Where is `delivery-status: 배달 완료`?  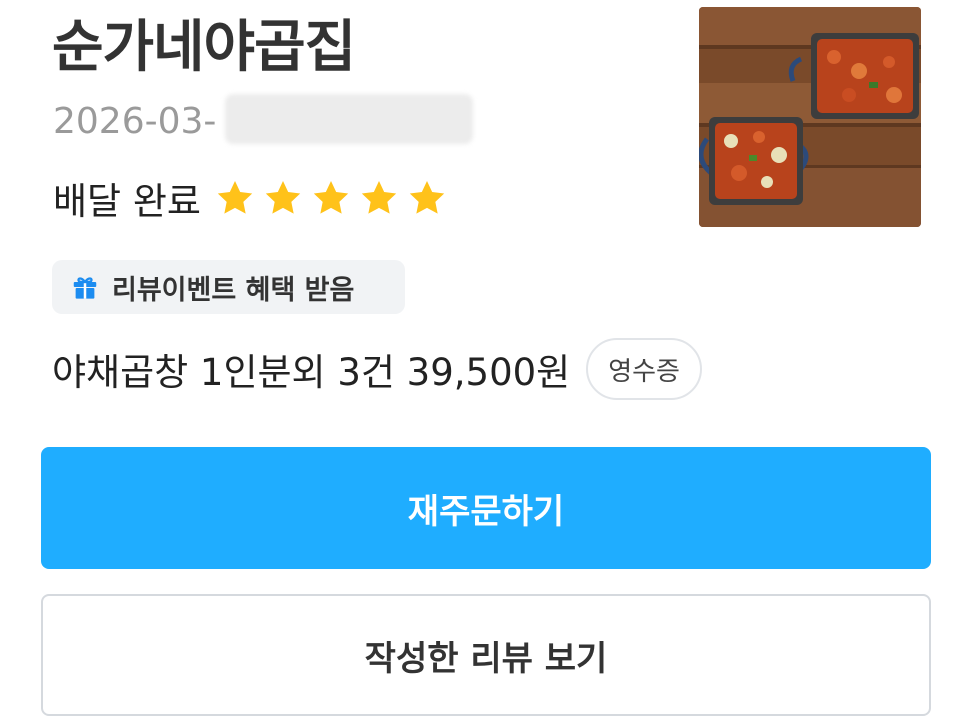
delivery-status: 배달 완료 is located at coordinates (127, 201).